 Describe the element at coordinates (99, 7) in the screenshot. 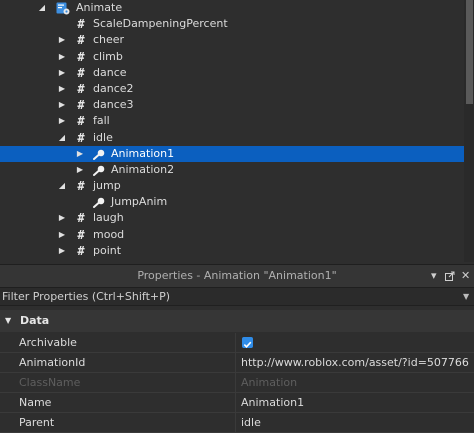

I see `tree-item-label: Animate` at that location.